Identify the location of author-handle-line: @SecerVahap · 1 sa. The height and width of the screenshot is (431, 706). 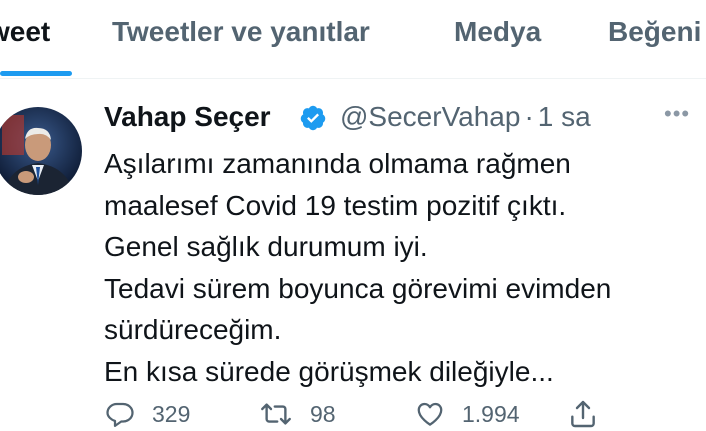
(465, 117).